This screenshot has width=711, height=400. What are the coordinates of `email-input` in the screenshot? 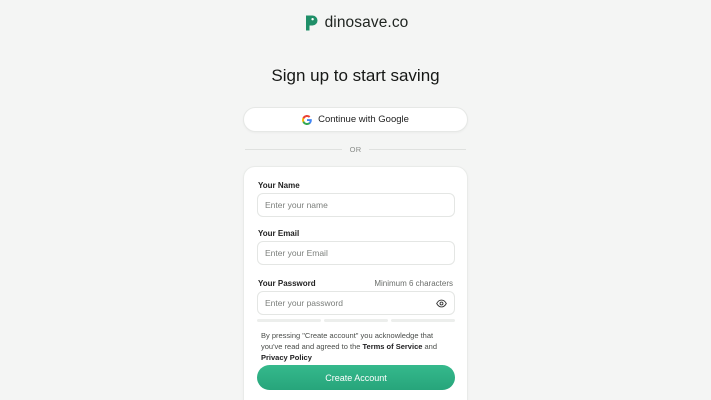 It's located at (356, 253).